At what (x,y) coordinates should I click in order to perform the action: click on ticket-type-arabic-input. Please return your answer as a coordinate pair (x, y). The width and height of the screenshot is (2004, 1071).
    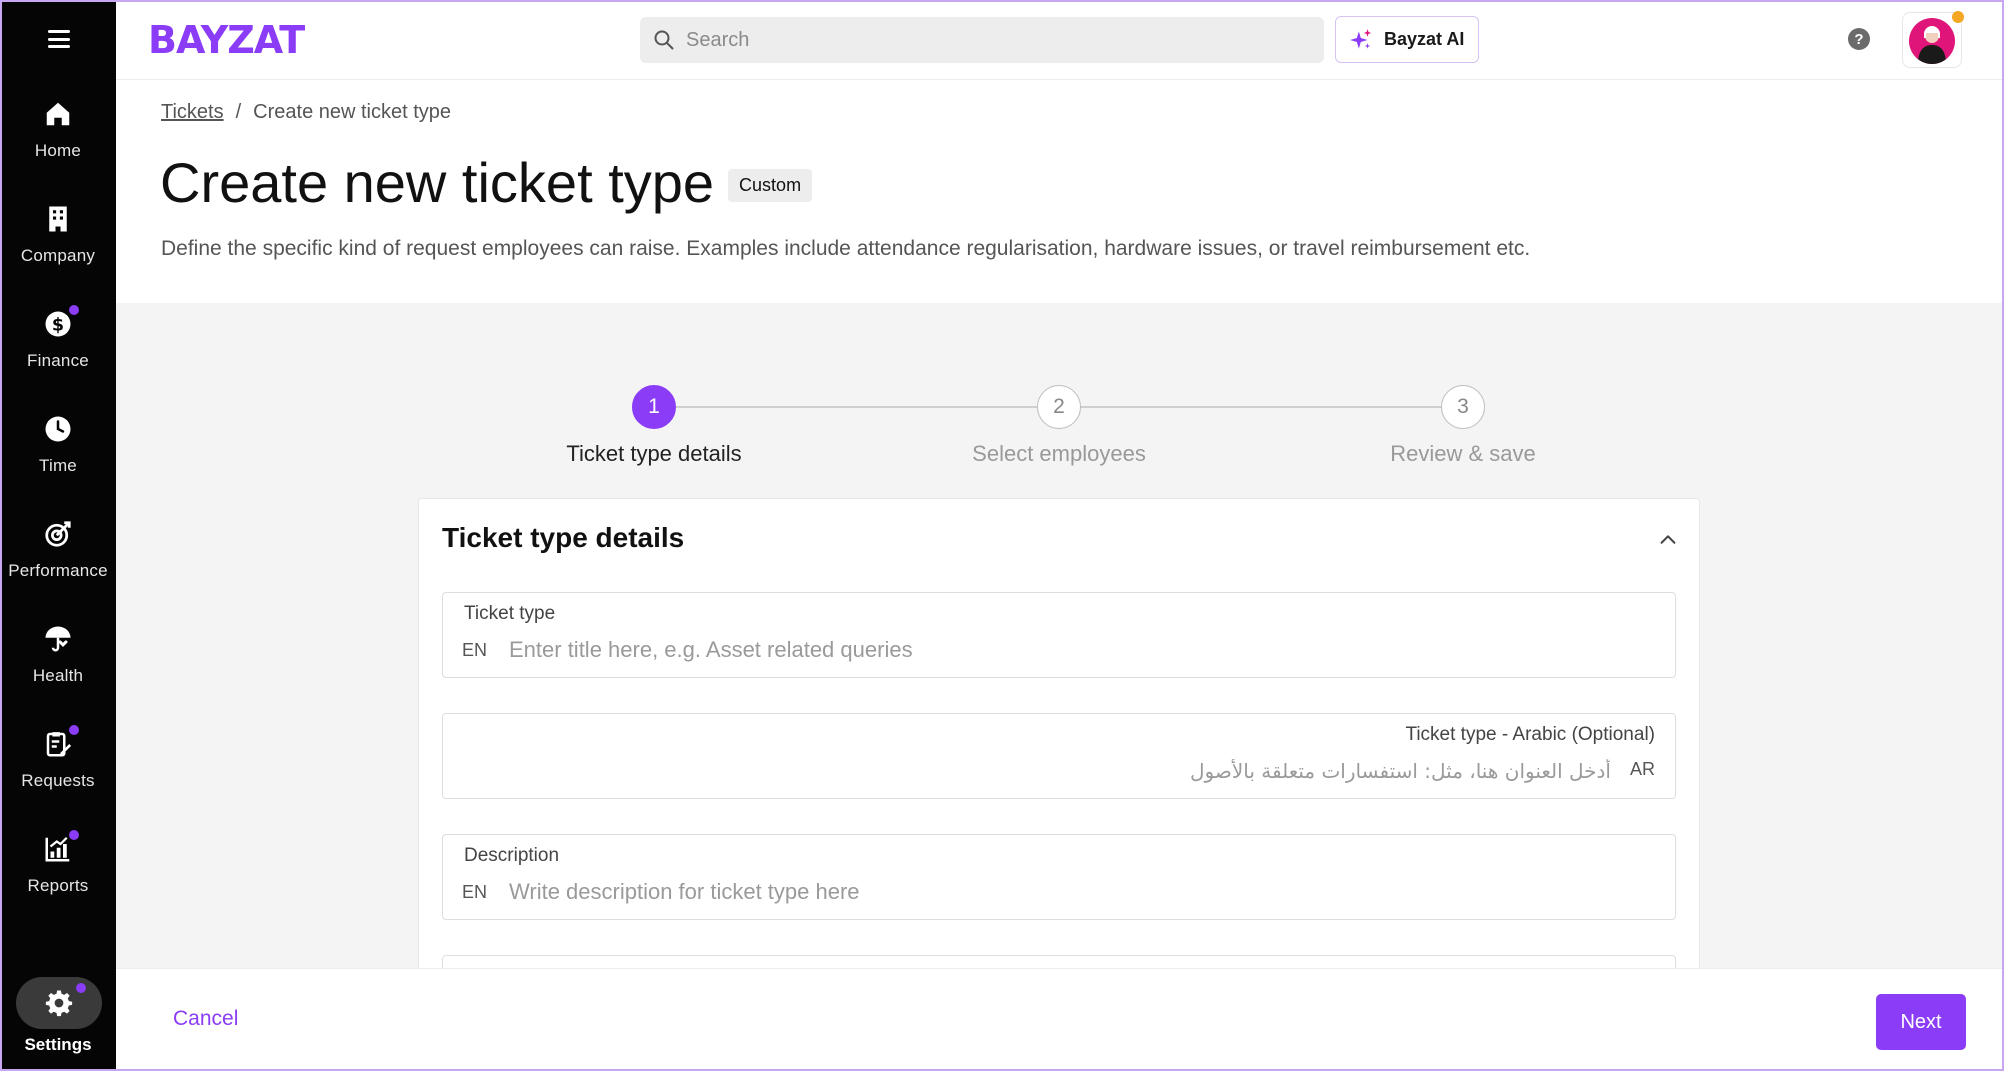
    Looking at the image, I should click on (1061, 771).